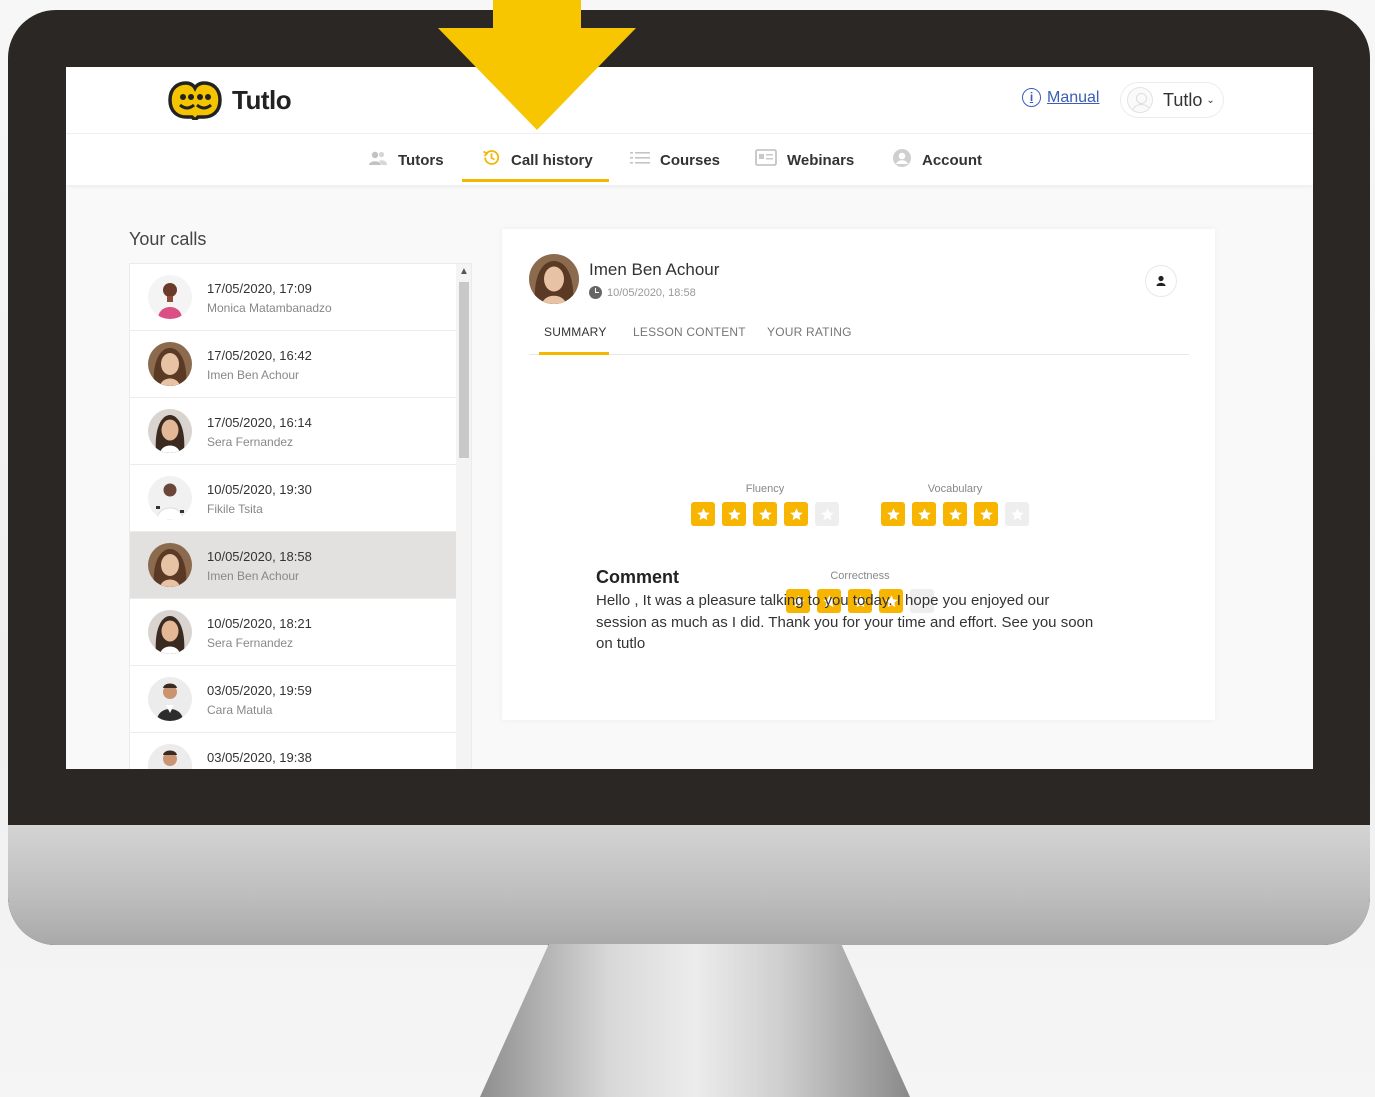 The image size is (1375, 1097). What do you see at coordinates (293, 364) in the screenshot?
I see `call-list-item: 17/05/2020, 16:42 Imen Ben Achour` at bounding box center [293, 364].